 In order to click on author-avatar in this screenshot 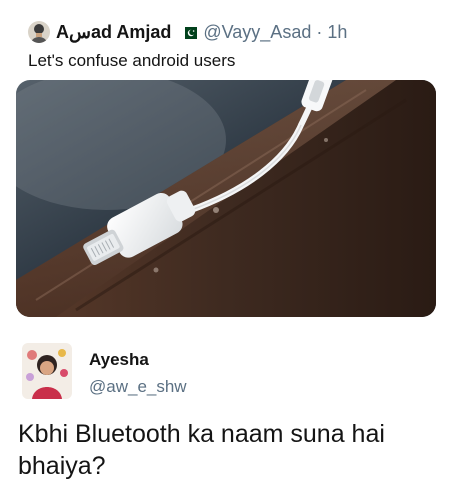, I will do `click(39, 32)`.